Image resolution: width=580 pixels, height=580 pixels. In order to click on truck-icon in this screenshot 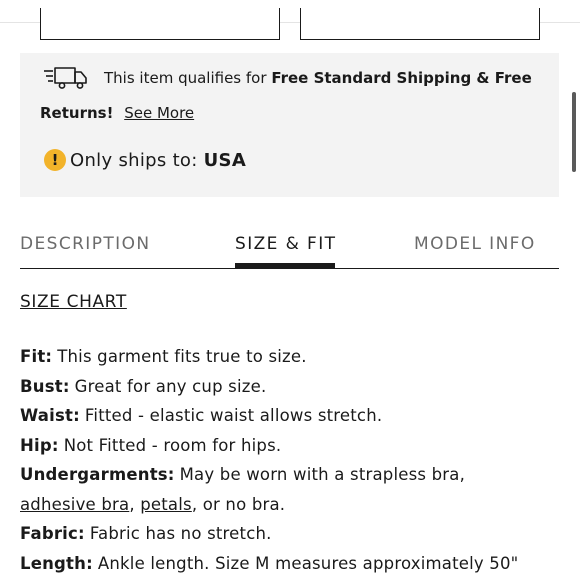, I will do `click(67, 80)`.